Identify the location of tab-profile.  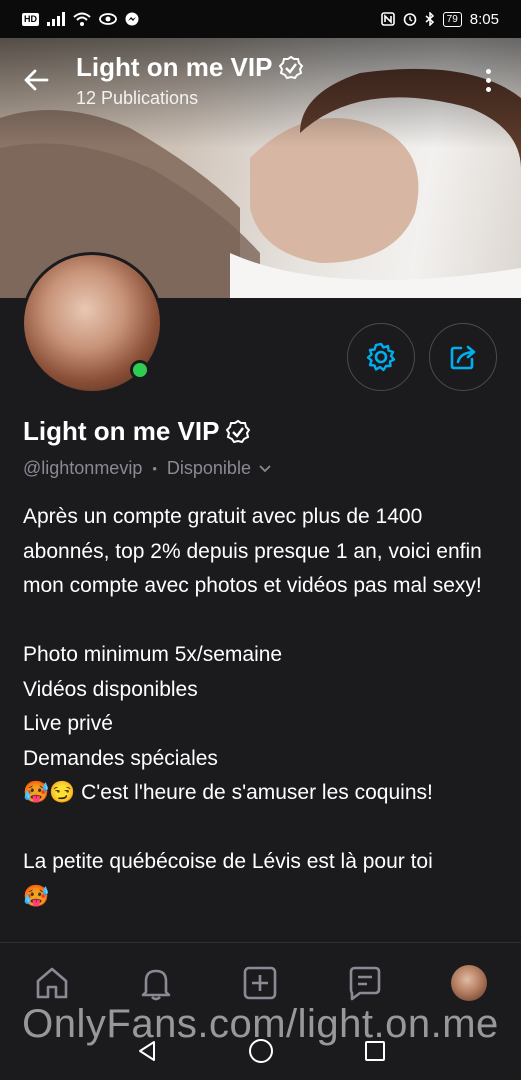
(469, 983).